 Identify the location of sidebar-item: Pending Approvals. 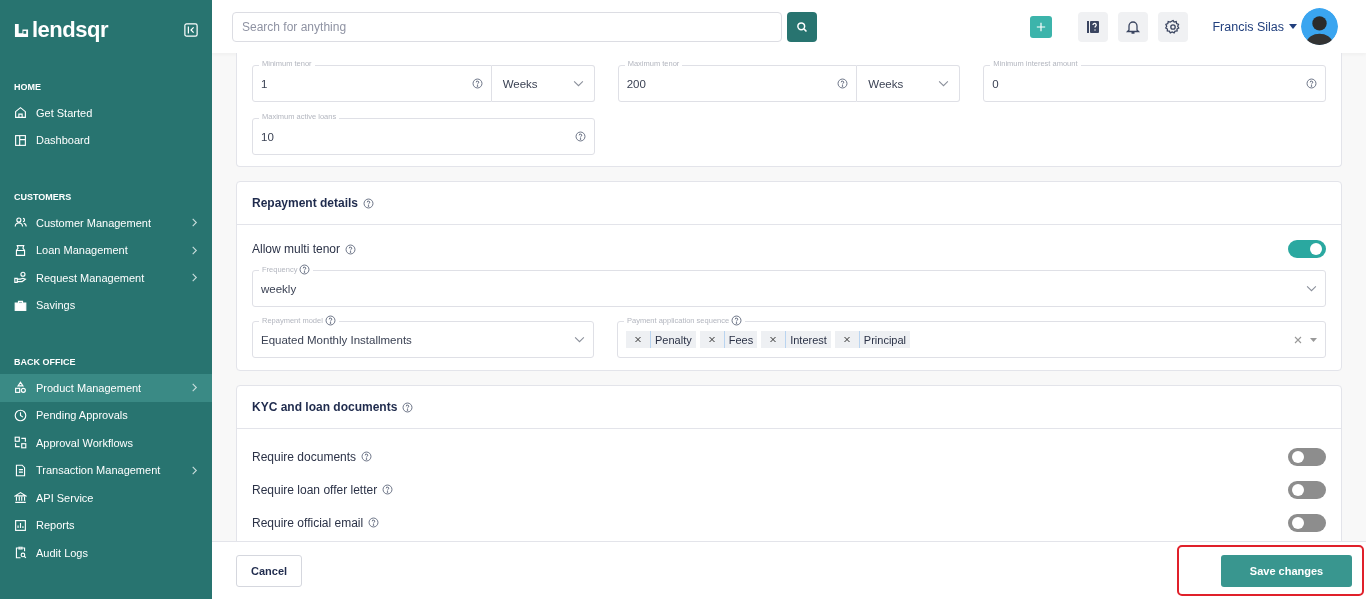
(106, 415).